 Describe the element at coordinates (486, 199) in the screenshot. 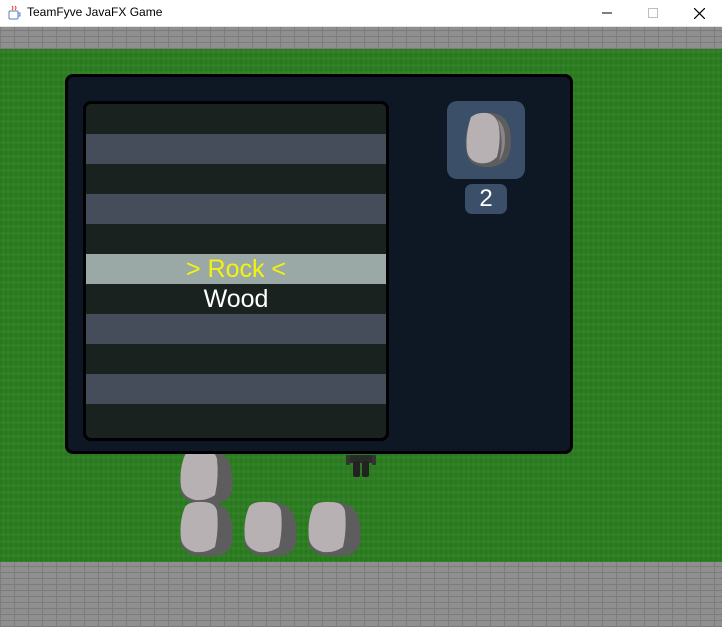

I see `inventory-count: 2` at that location.